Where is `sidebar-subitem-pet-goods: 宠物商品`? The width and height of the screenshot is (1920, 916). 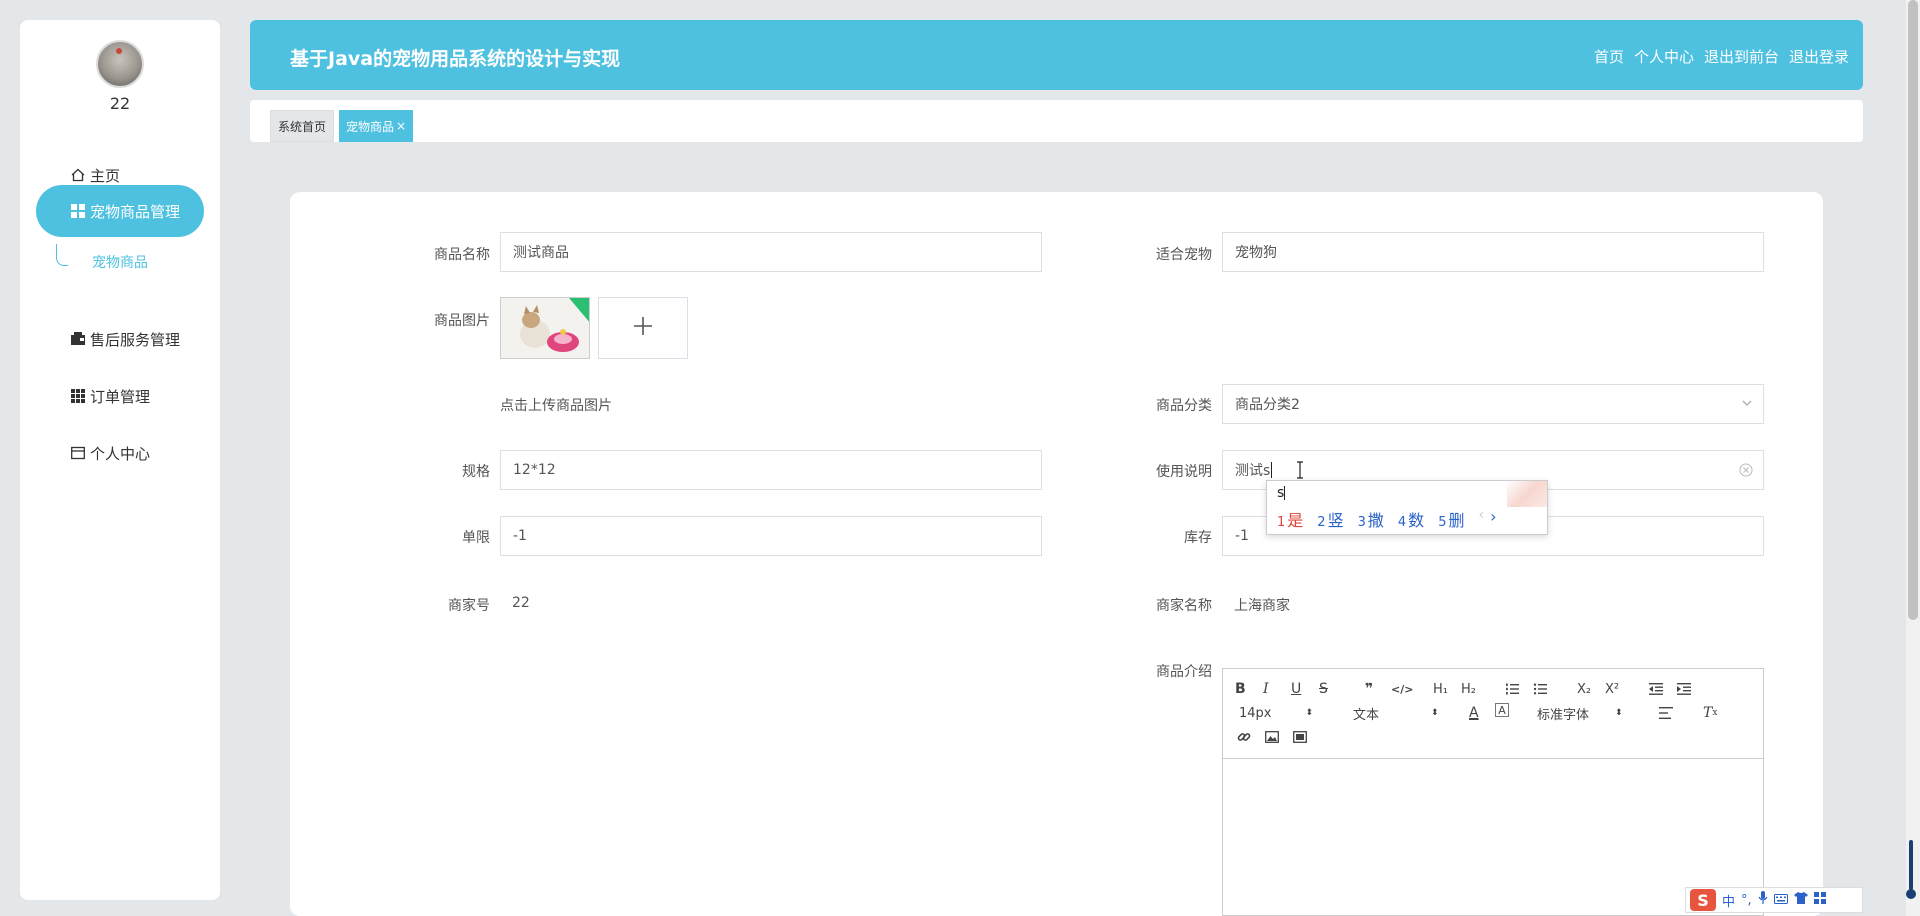
sidebar-subitem-pet-goods: 宠物商品 is located at coordinates (120, 262).